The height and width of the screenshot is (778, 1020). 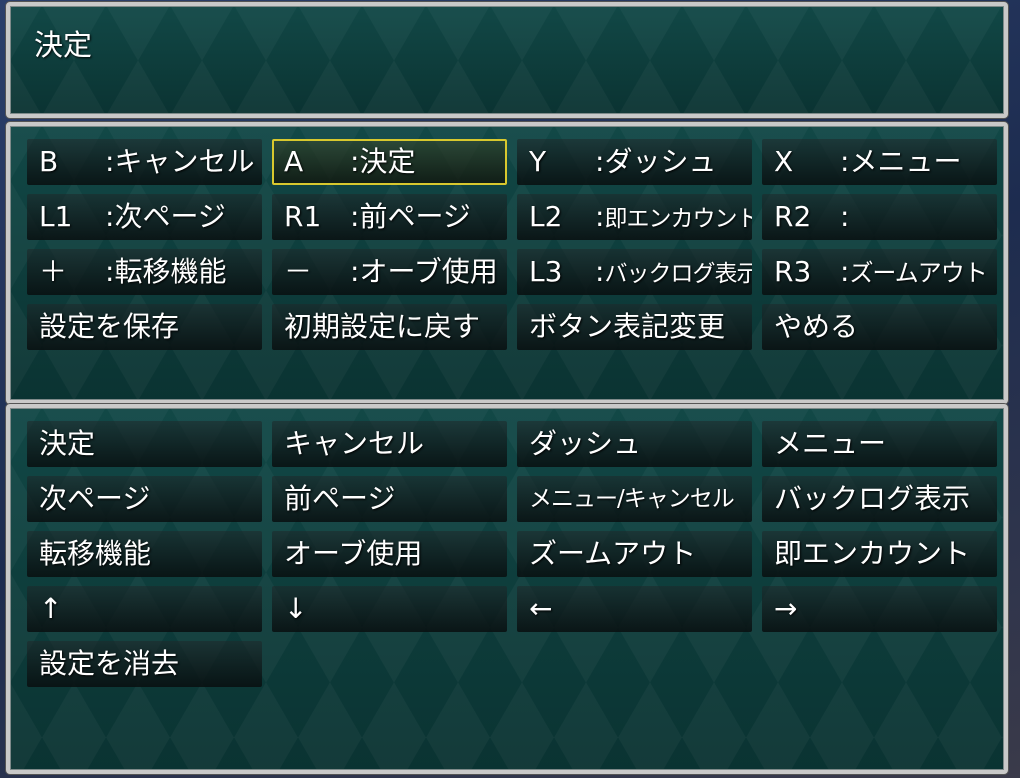 What do you see at coordinates (546, 216) in the screenshot?
I see `key-label: L2` at bounding box center [546, 216].